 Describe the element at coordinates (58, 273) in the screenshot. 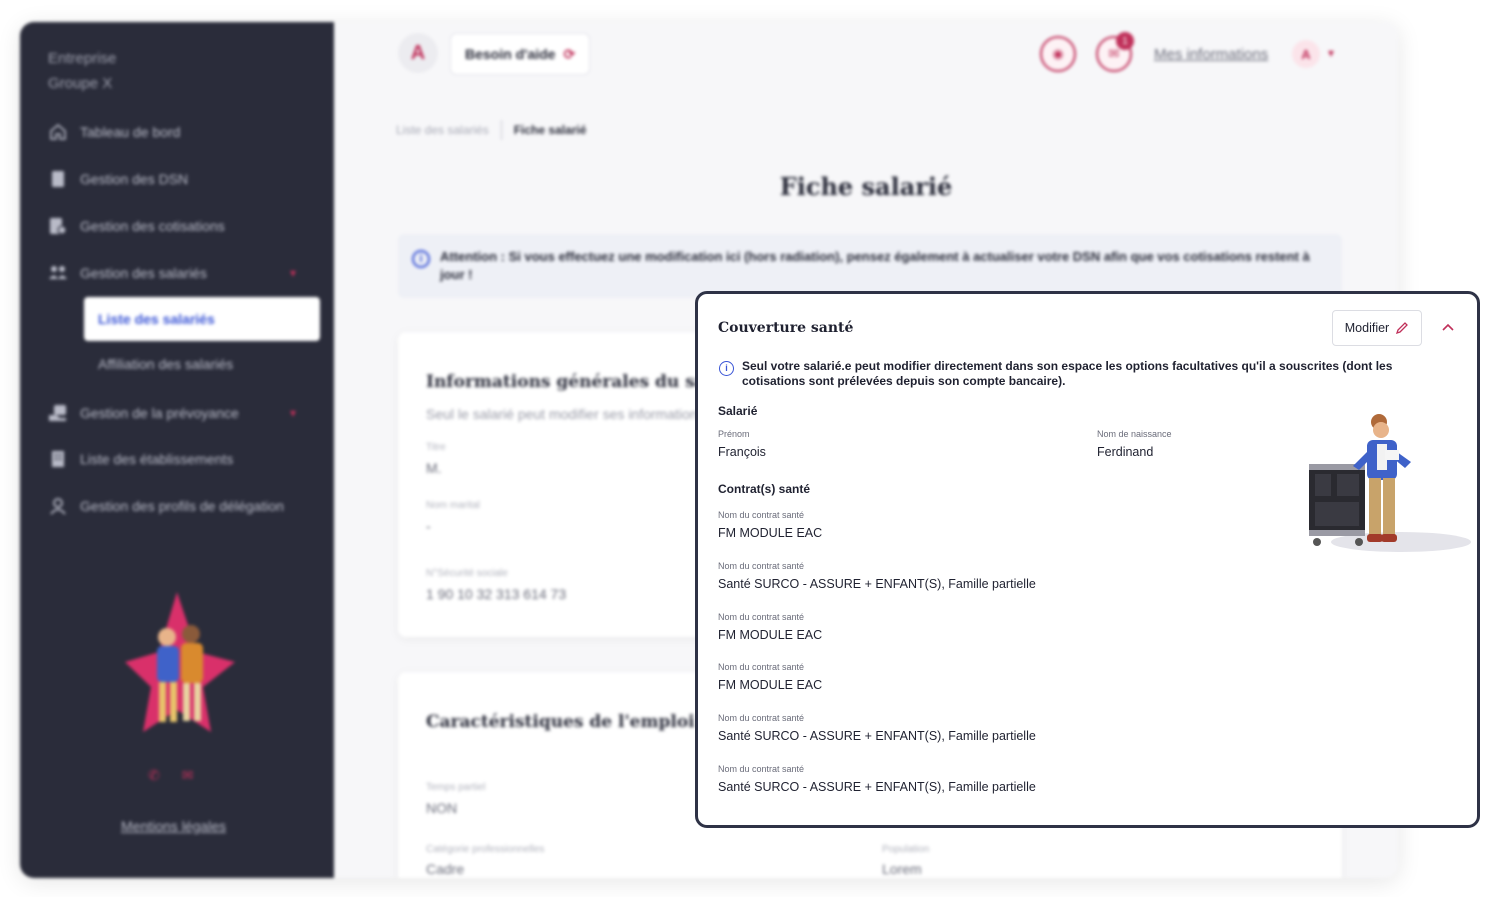

I see `people-icon` at that location.